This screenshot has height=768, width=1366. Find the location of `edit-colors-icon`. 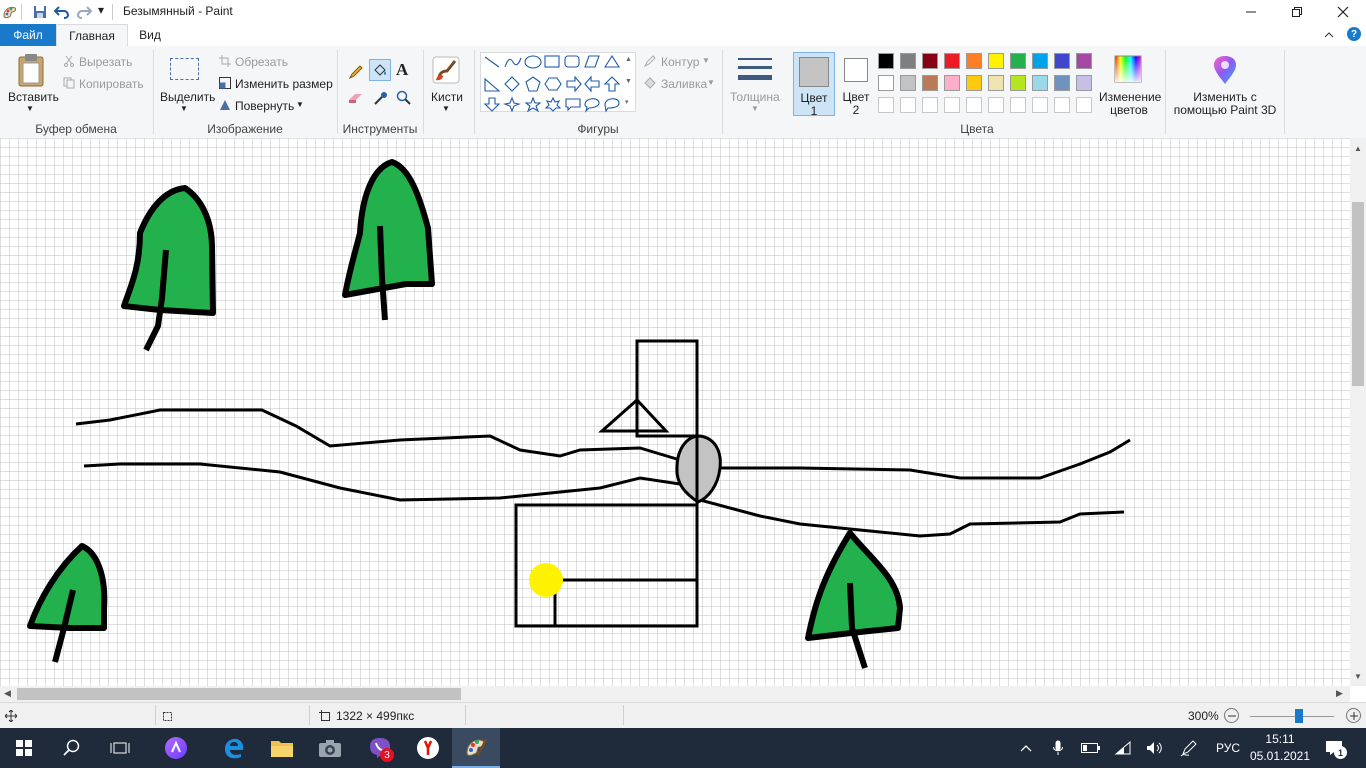

edit-colors-icon is located at coordinates (1128, 69).